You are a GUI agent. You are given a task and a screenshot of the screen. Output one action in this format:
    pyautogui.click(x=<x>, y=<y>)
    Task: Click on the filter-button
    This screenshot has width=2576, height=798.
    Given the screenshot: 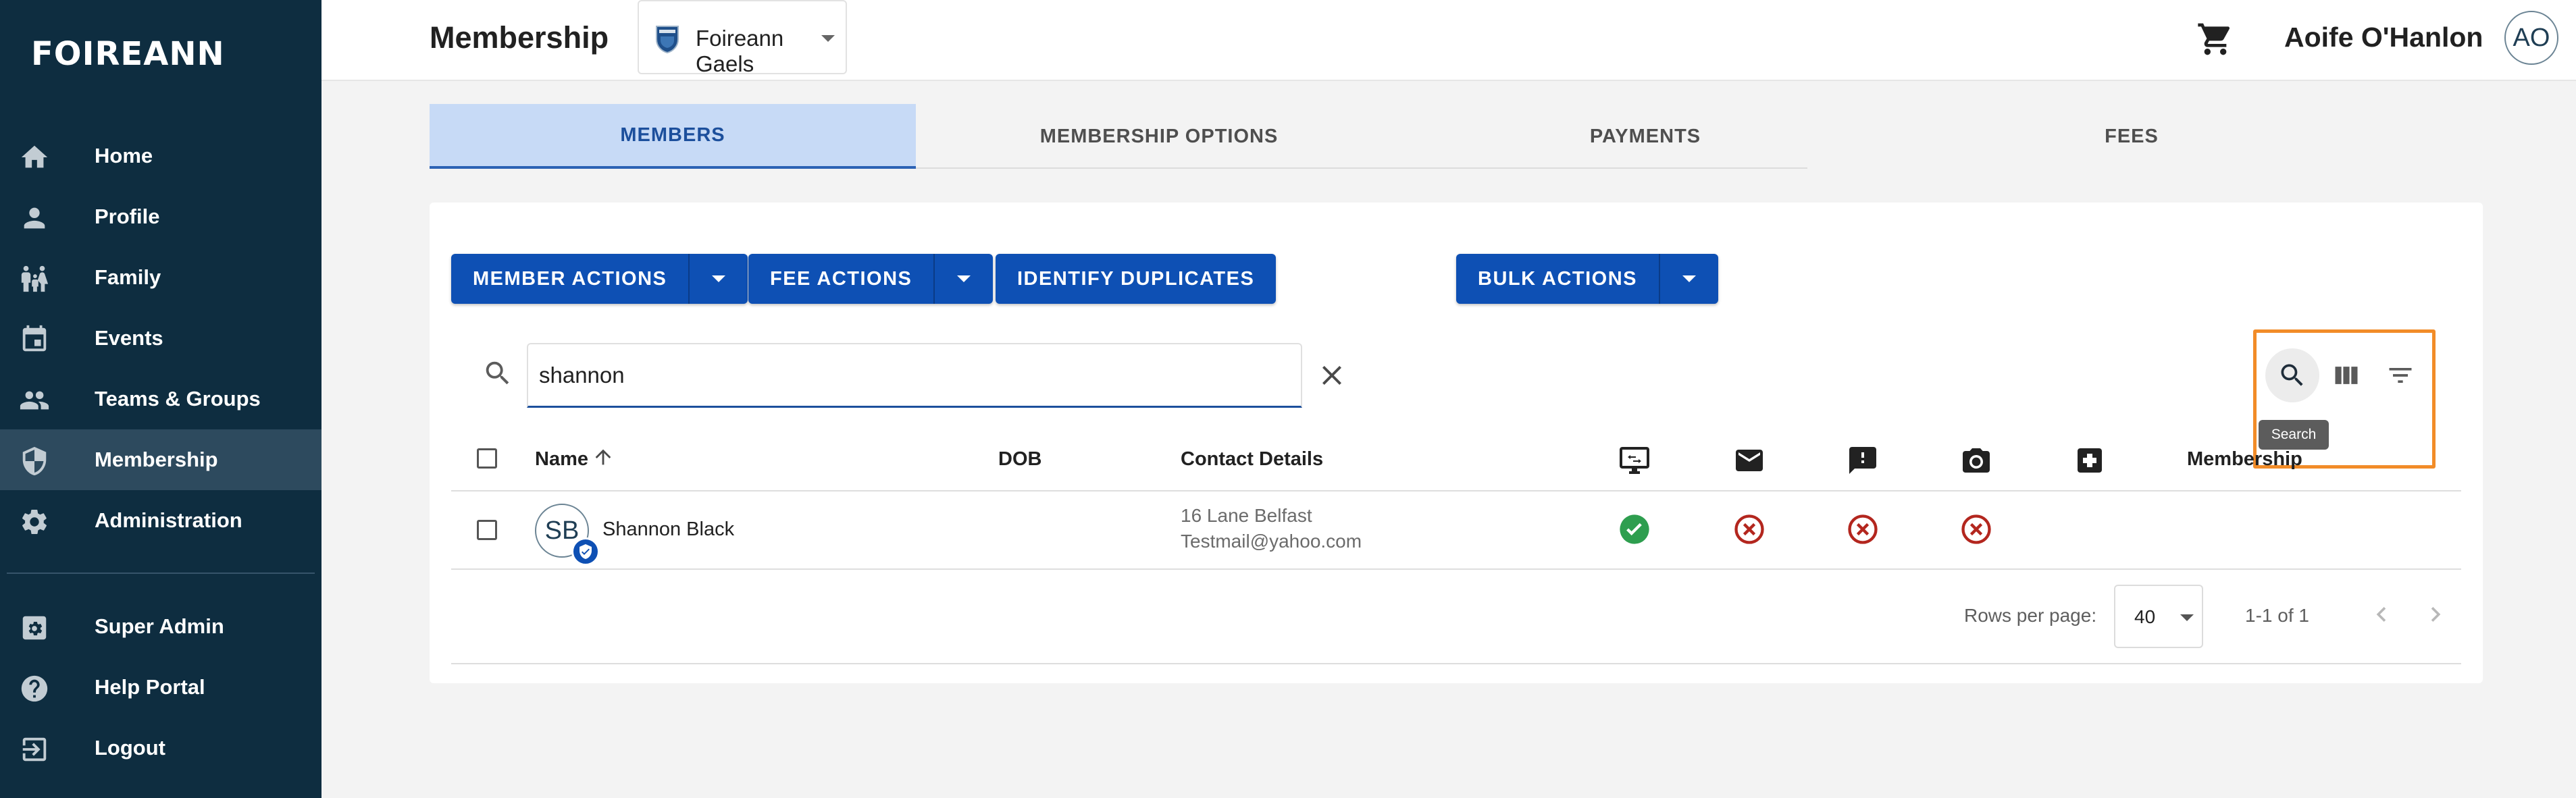 What is the action you would take?
    pyautogui.click(x=2400, y=375)
    